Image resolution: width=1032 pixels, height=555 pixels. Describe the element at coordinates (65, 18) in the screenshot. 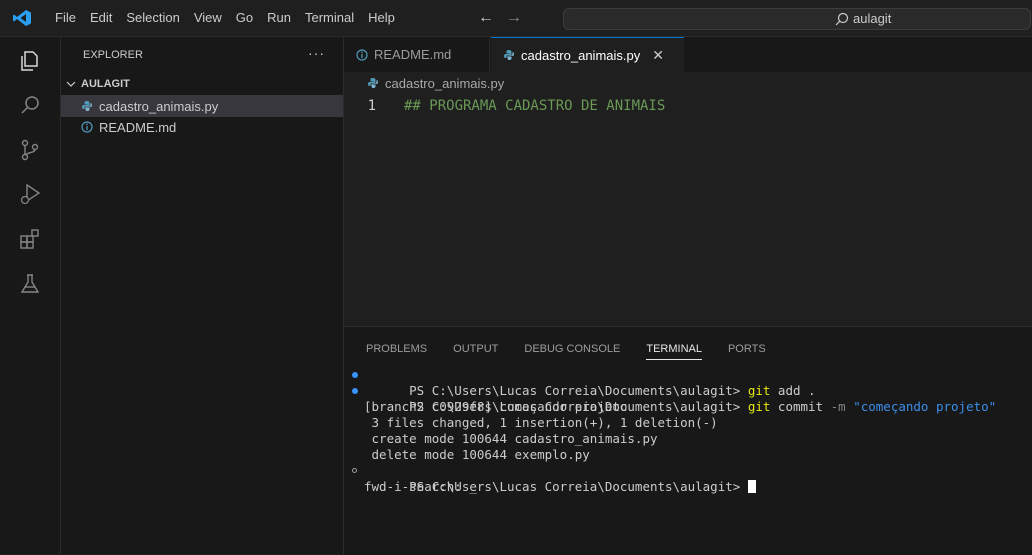

I see `menu-file: File` at that location.